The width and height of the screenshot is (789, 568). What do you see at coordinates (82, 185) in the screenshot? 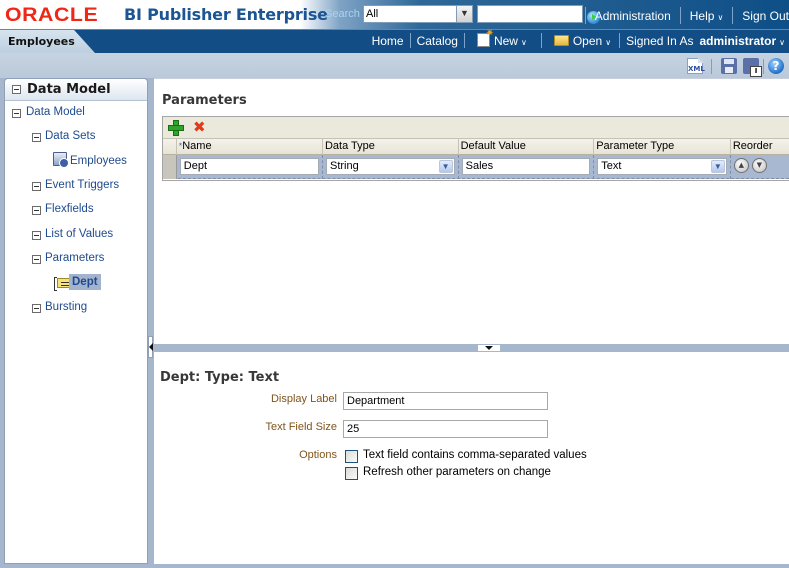
I see `tree-item-event-triggers: Event Triggers` at bounding box center [82, 185].